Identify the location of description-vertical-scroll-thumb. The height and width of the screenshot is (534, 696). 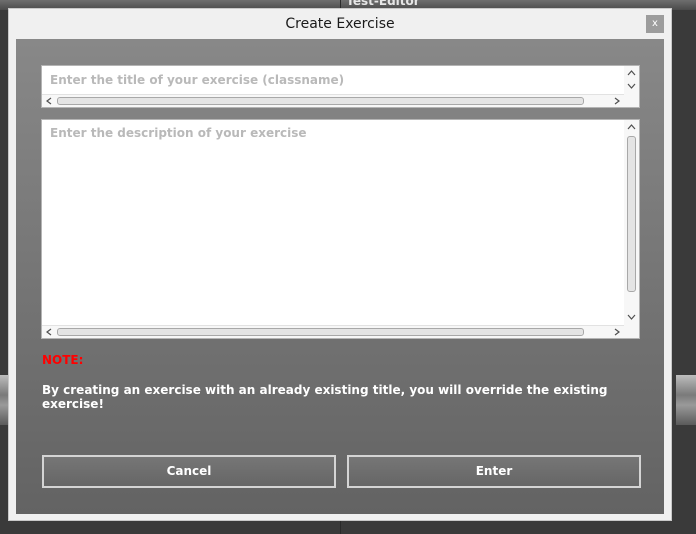
(631, 214).